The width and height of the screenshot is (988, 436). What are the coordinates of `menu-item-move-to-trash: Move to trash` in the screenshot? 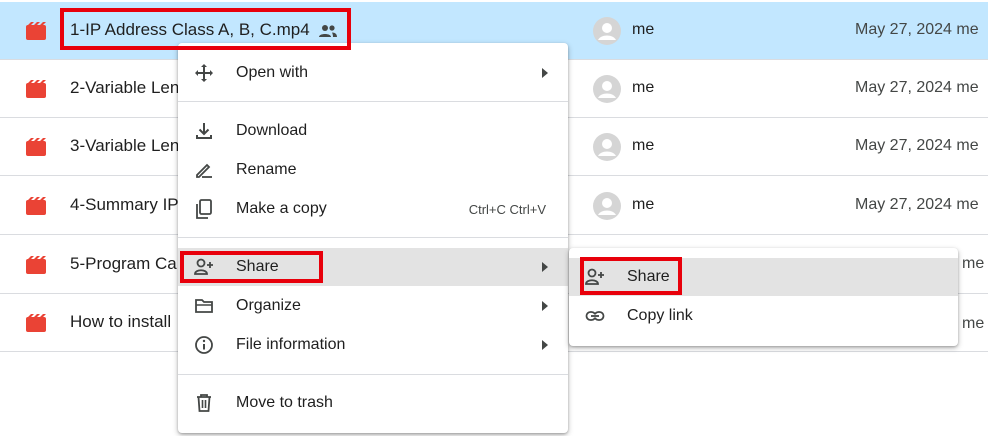 It's located at (373, 403).